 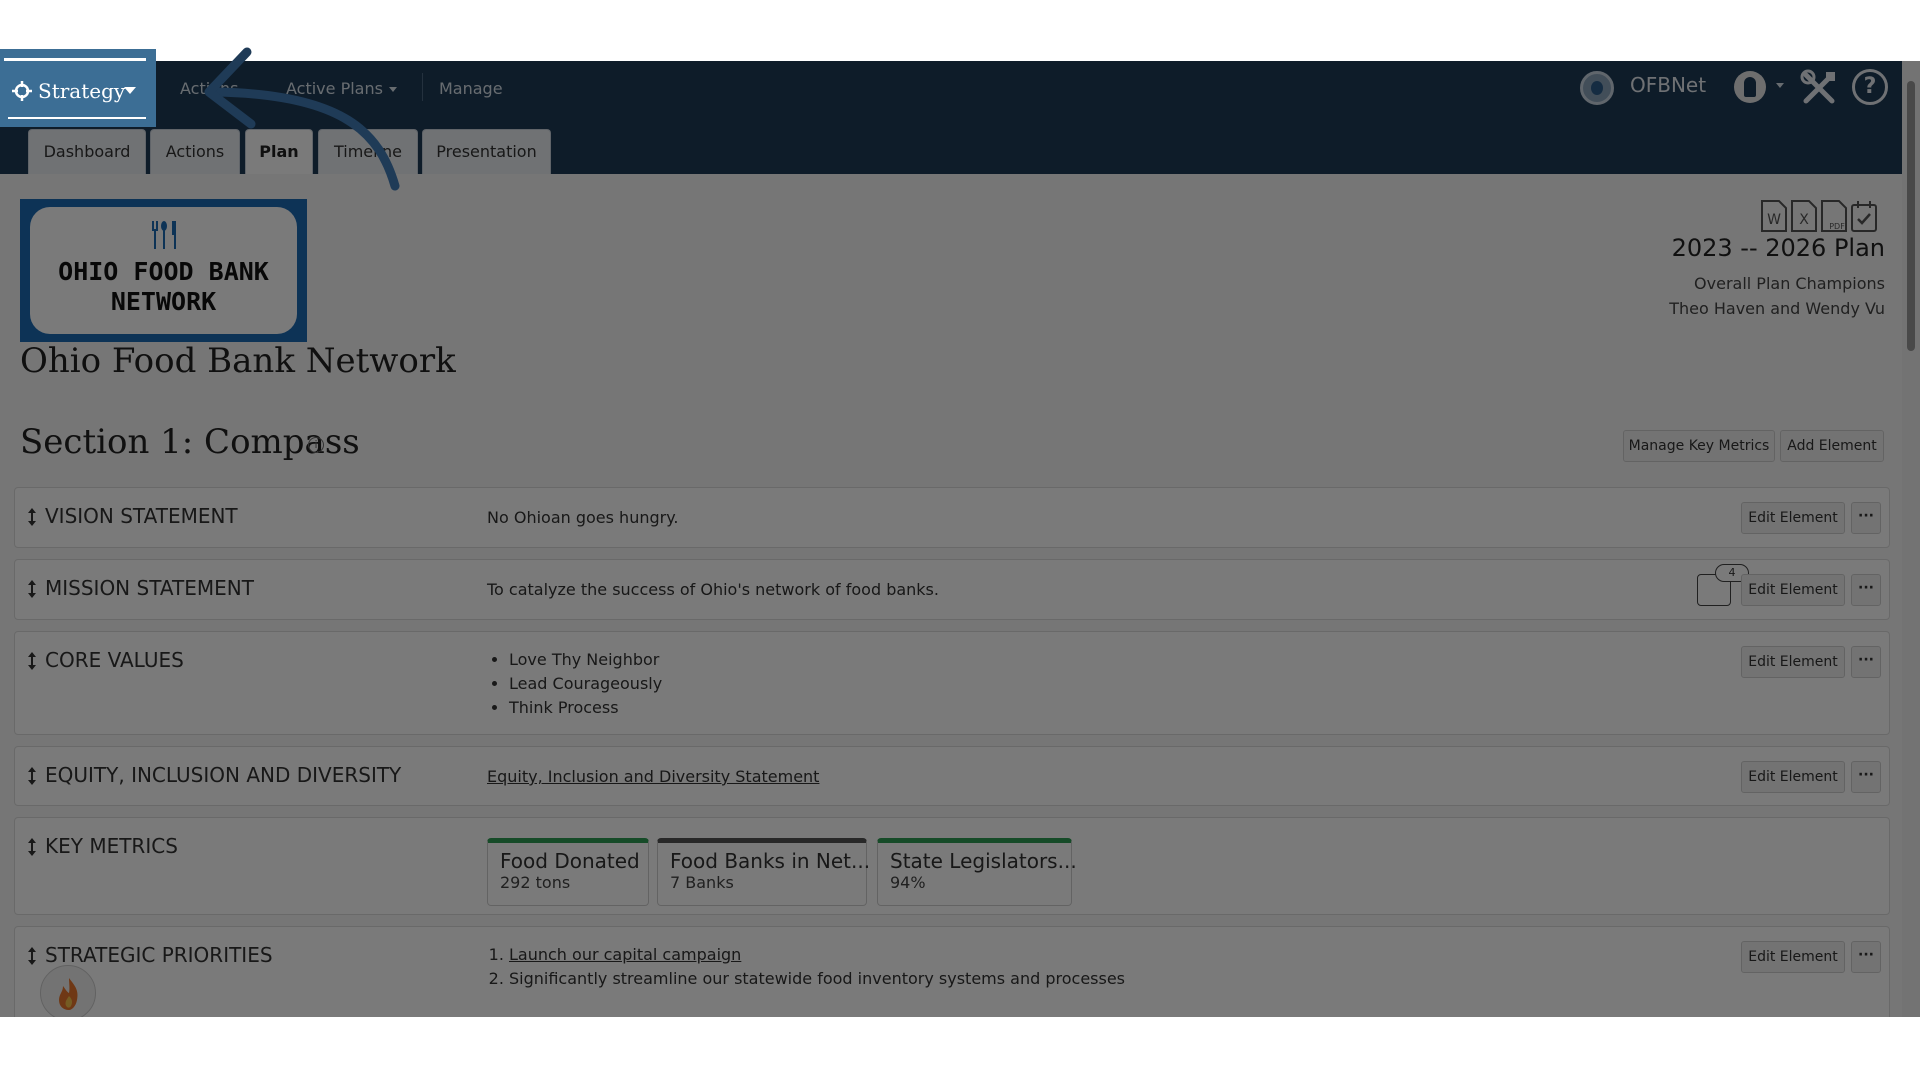 I want to click on org-title: Ohio Food Bank Network, so click(x=238, y=361).